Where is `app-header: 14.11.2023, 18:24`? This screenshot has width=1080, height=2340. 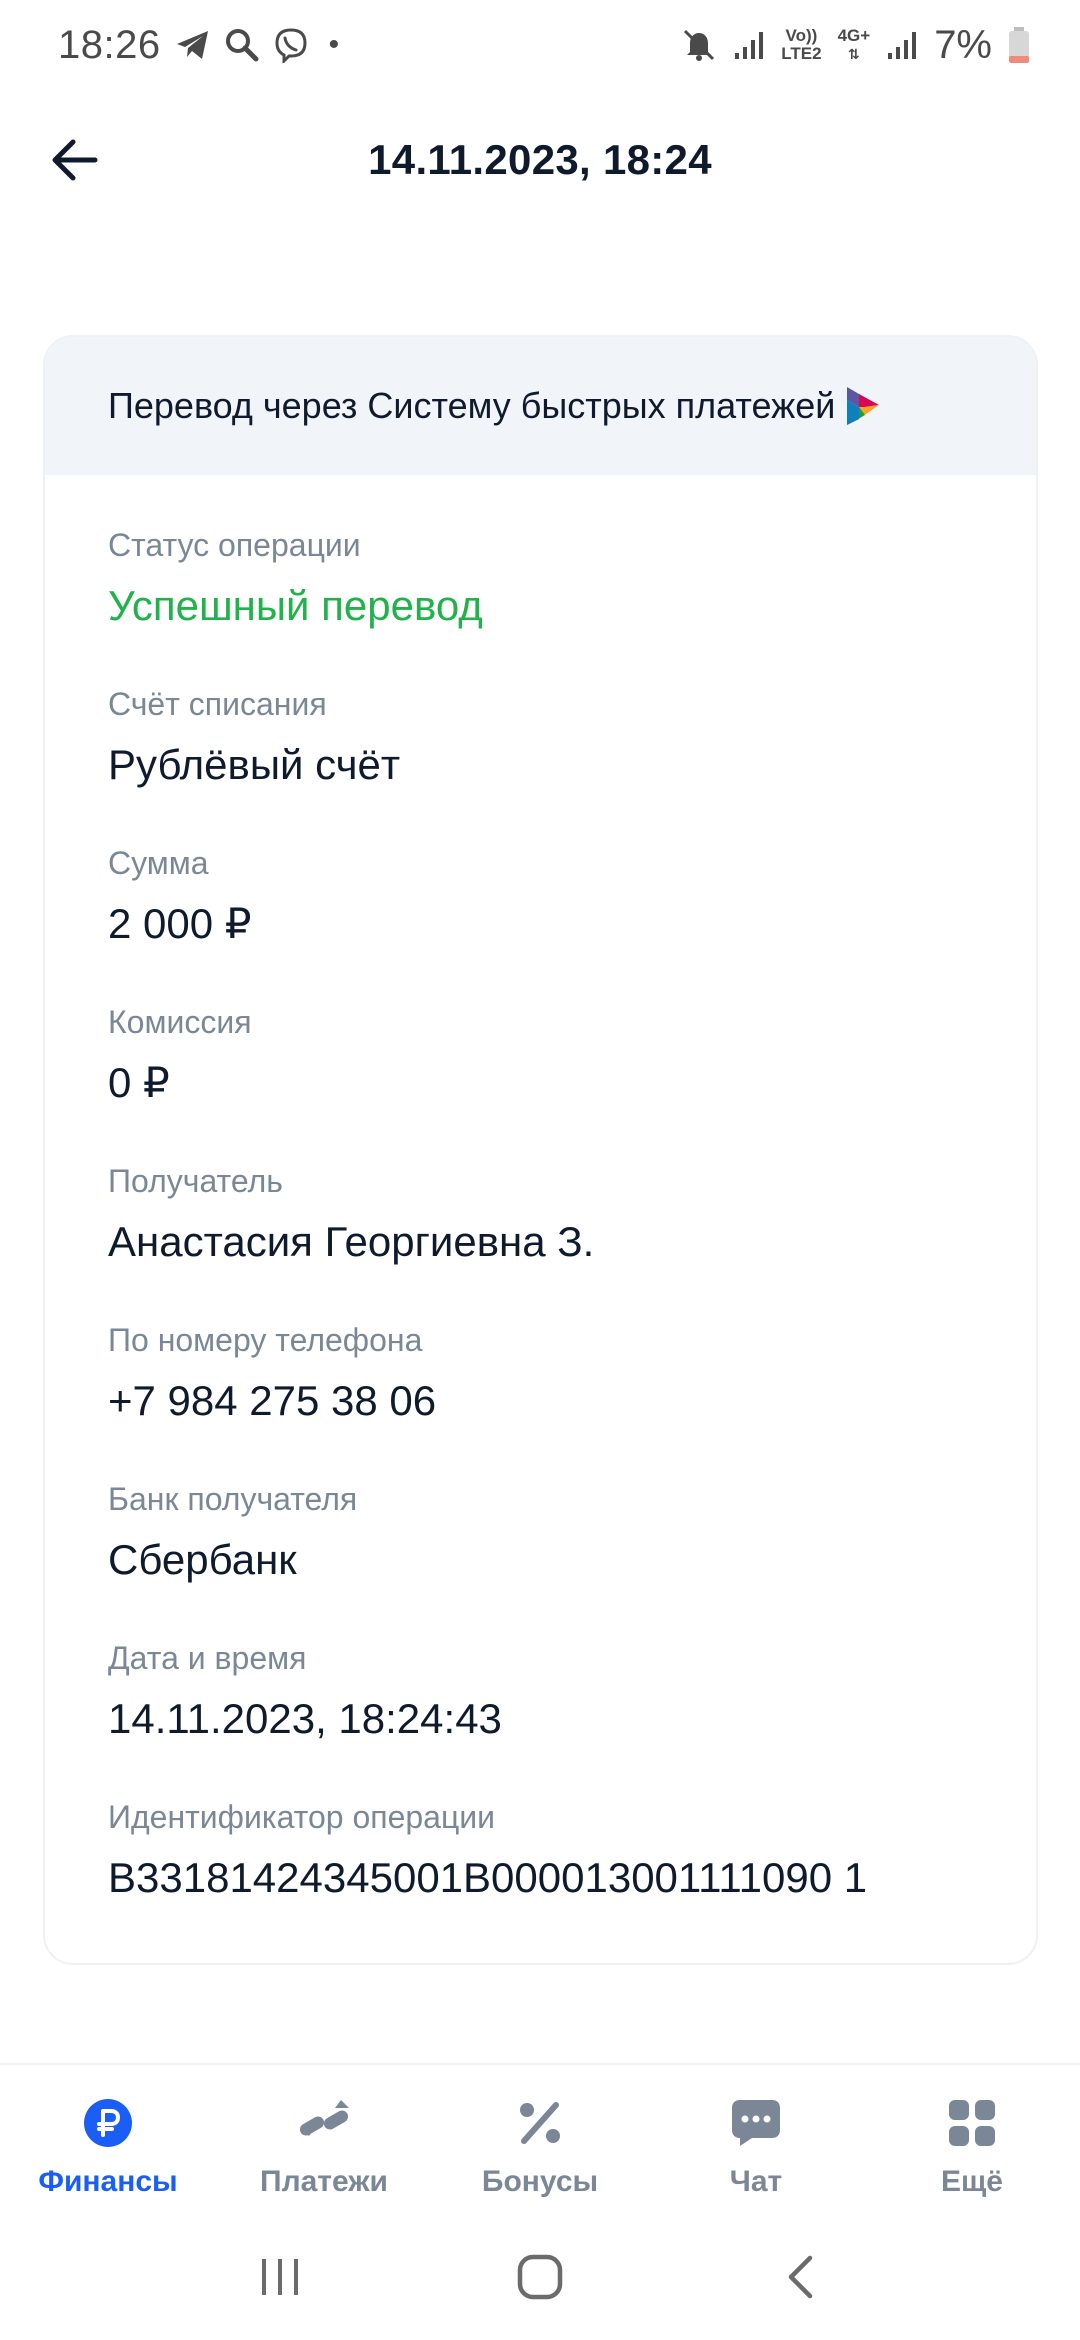 app-header: 14.11.2023, 18:24 is located at coordinates (540, 160).